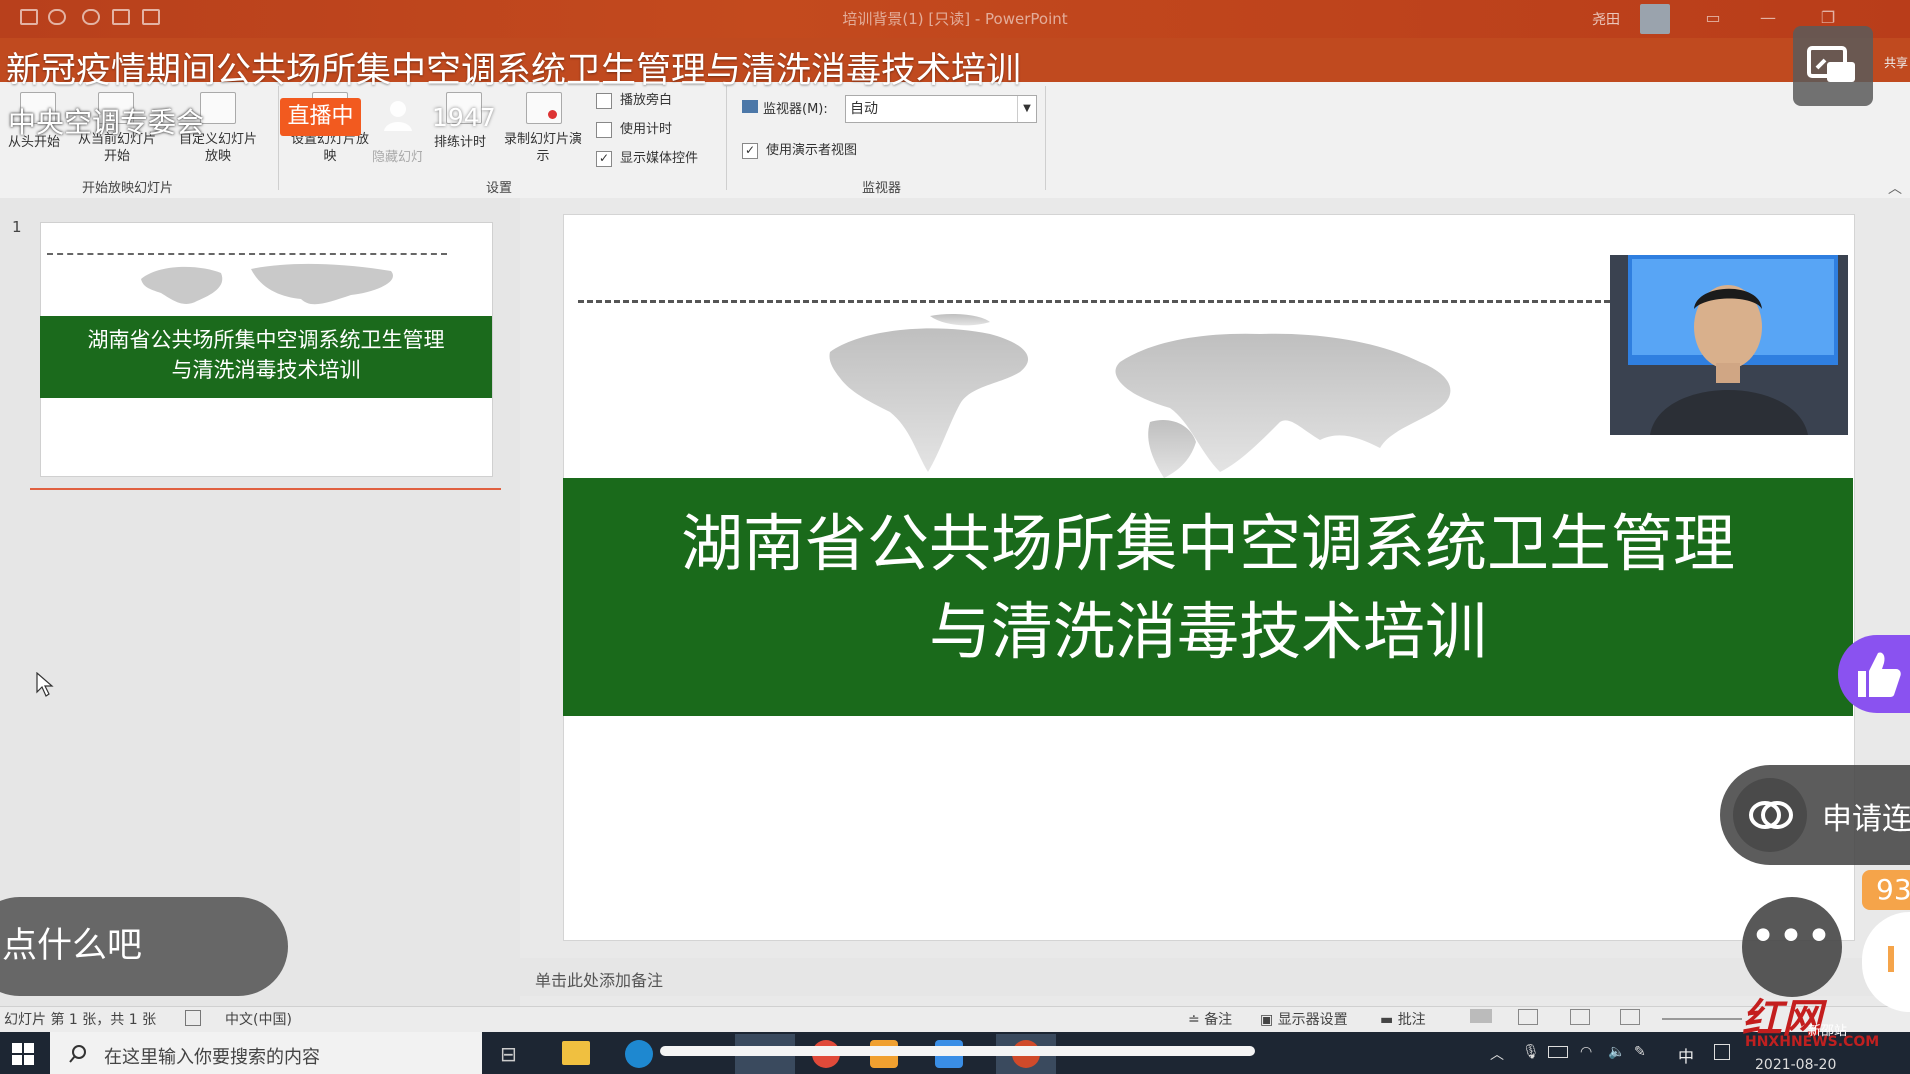 The image size is (1910, 1074). What do you see at coordinates (1713, 18) in the screenshot?
I see `ribbon-display-icon: ▭` at bounding box center [1713, 18].